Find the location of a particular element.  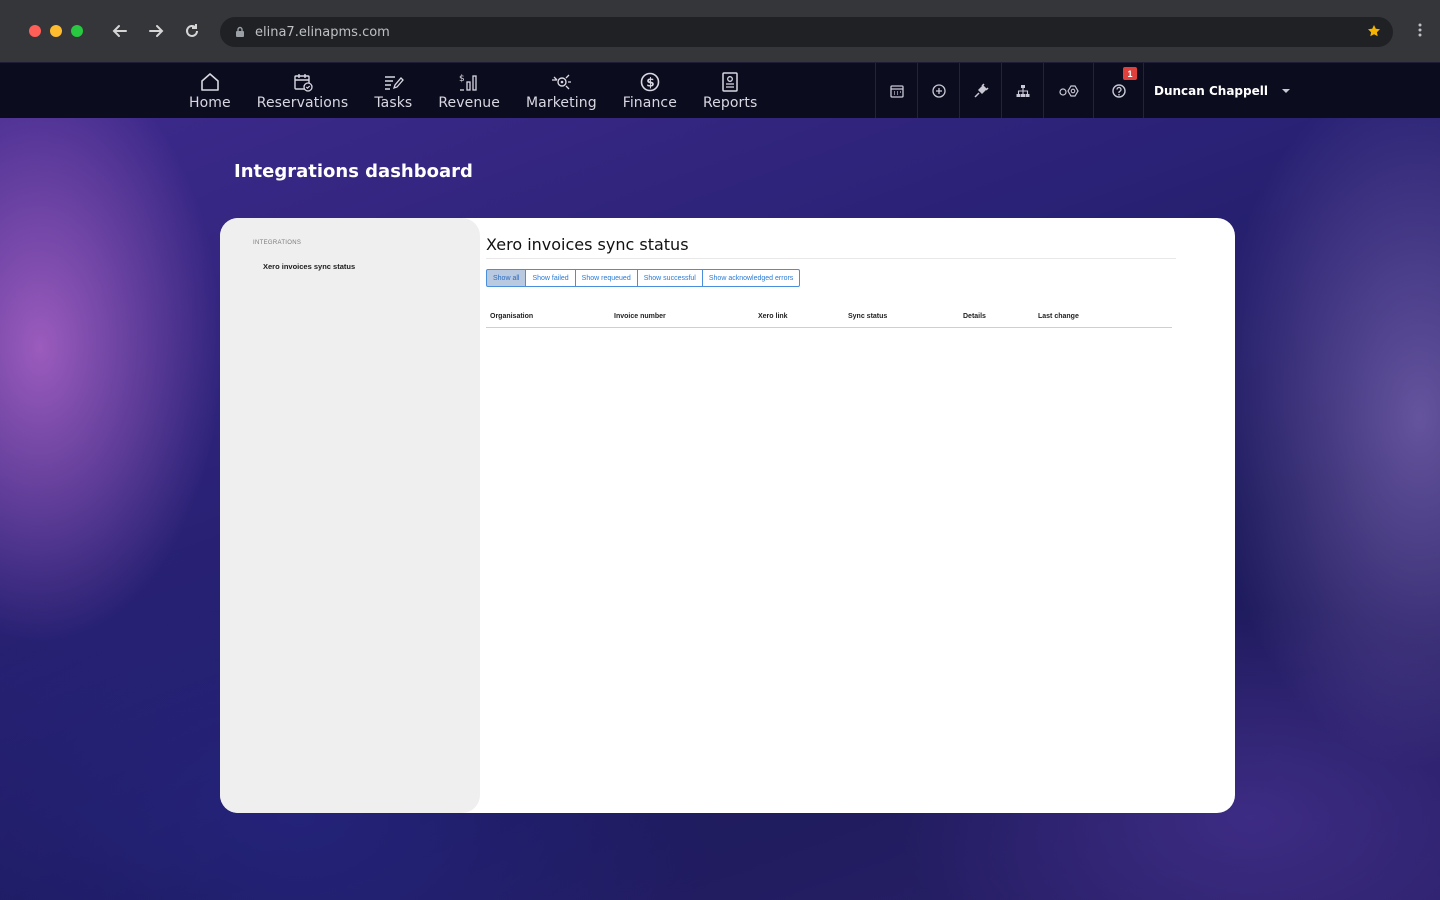

filter-show-acknowledged-errors-button: Show acknowledged errors is located at coordinates (751, 278).